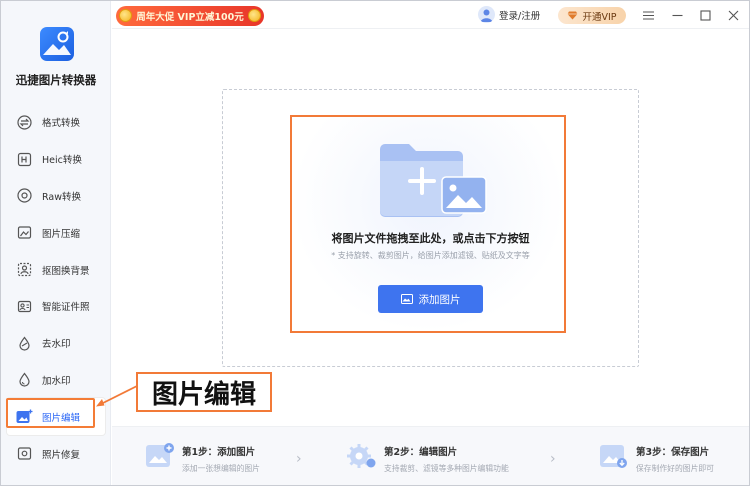  Describe the element at coordinates (24, 306) in the screenshot. I see `id-photo-icon` at that location.